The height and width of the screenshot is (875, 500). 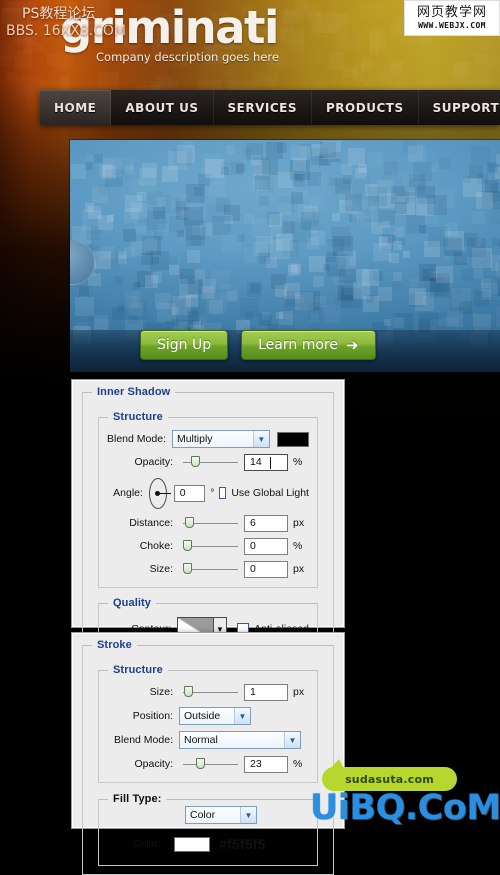 I want to click on angle-input: 0, so click(x=189, y=493).